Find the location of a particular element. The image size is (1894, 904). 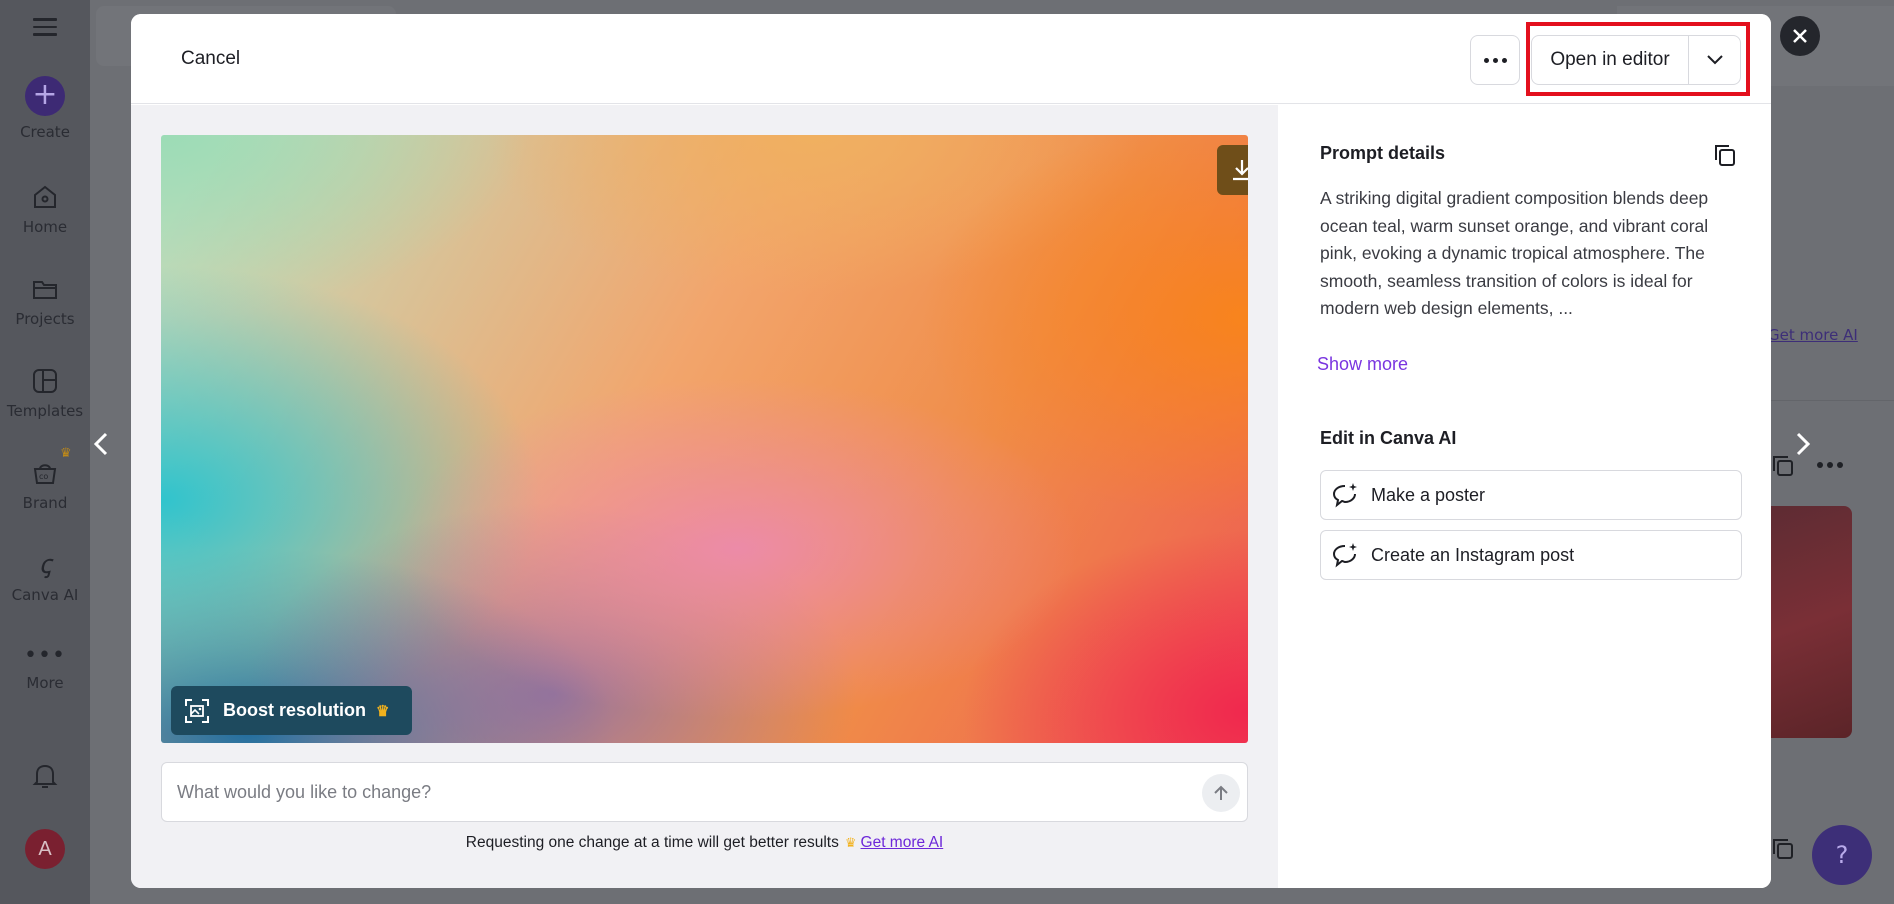

highlight-box is located at coordinates (1638, 59).